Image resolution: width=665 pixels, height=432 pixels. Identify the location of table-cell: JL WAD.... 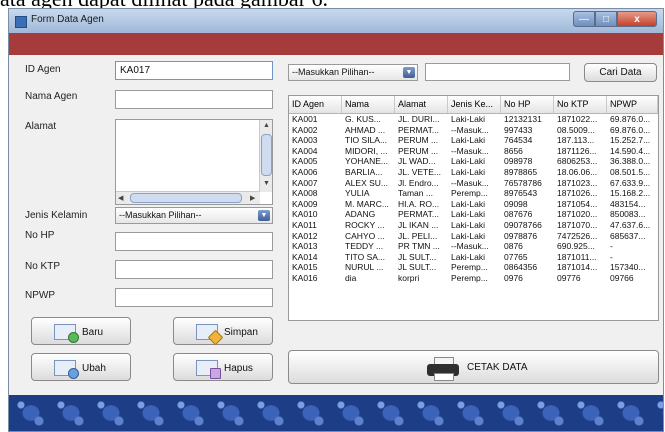
(417, 161).